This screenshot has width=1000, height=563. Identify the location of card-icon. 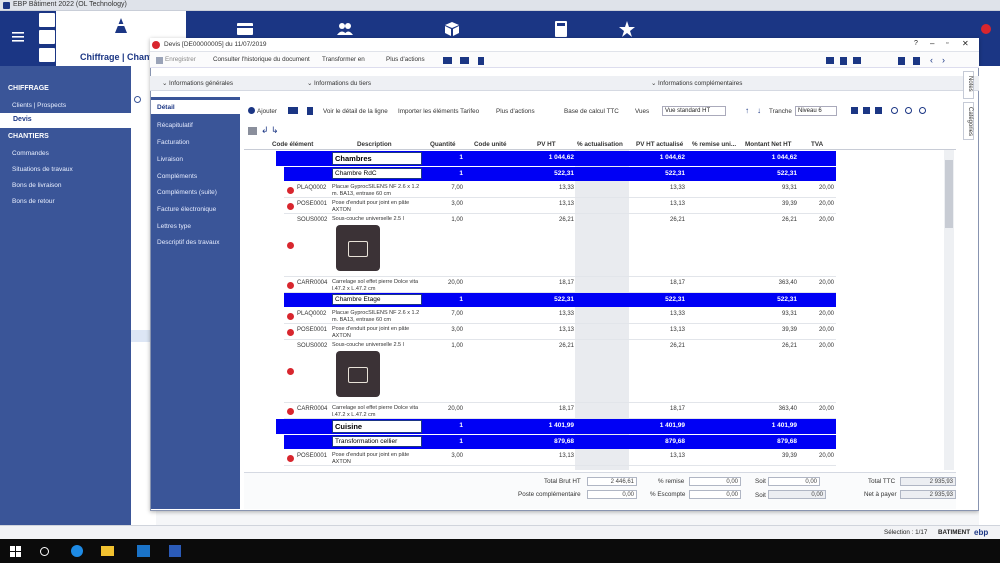
(245, 29).